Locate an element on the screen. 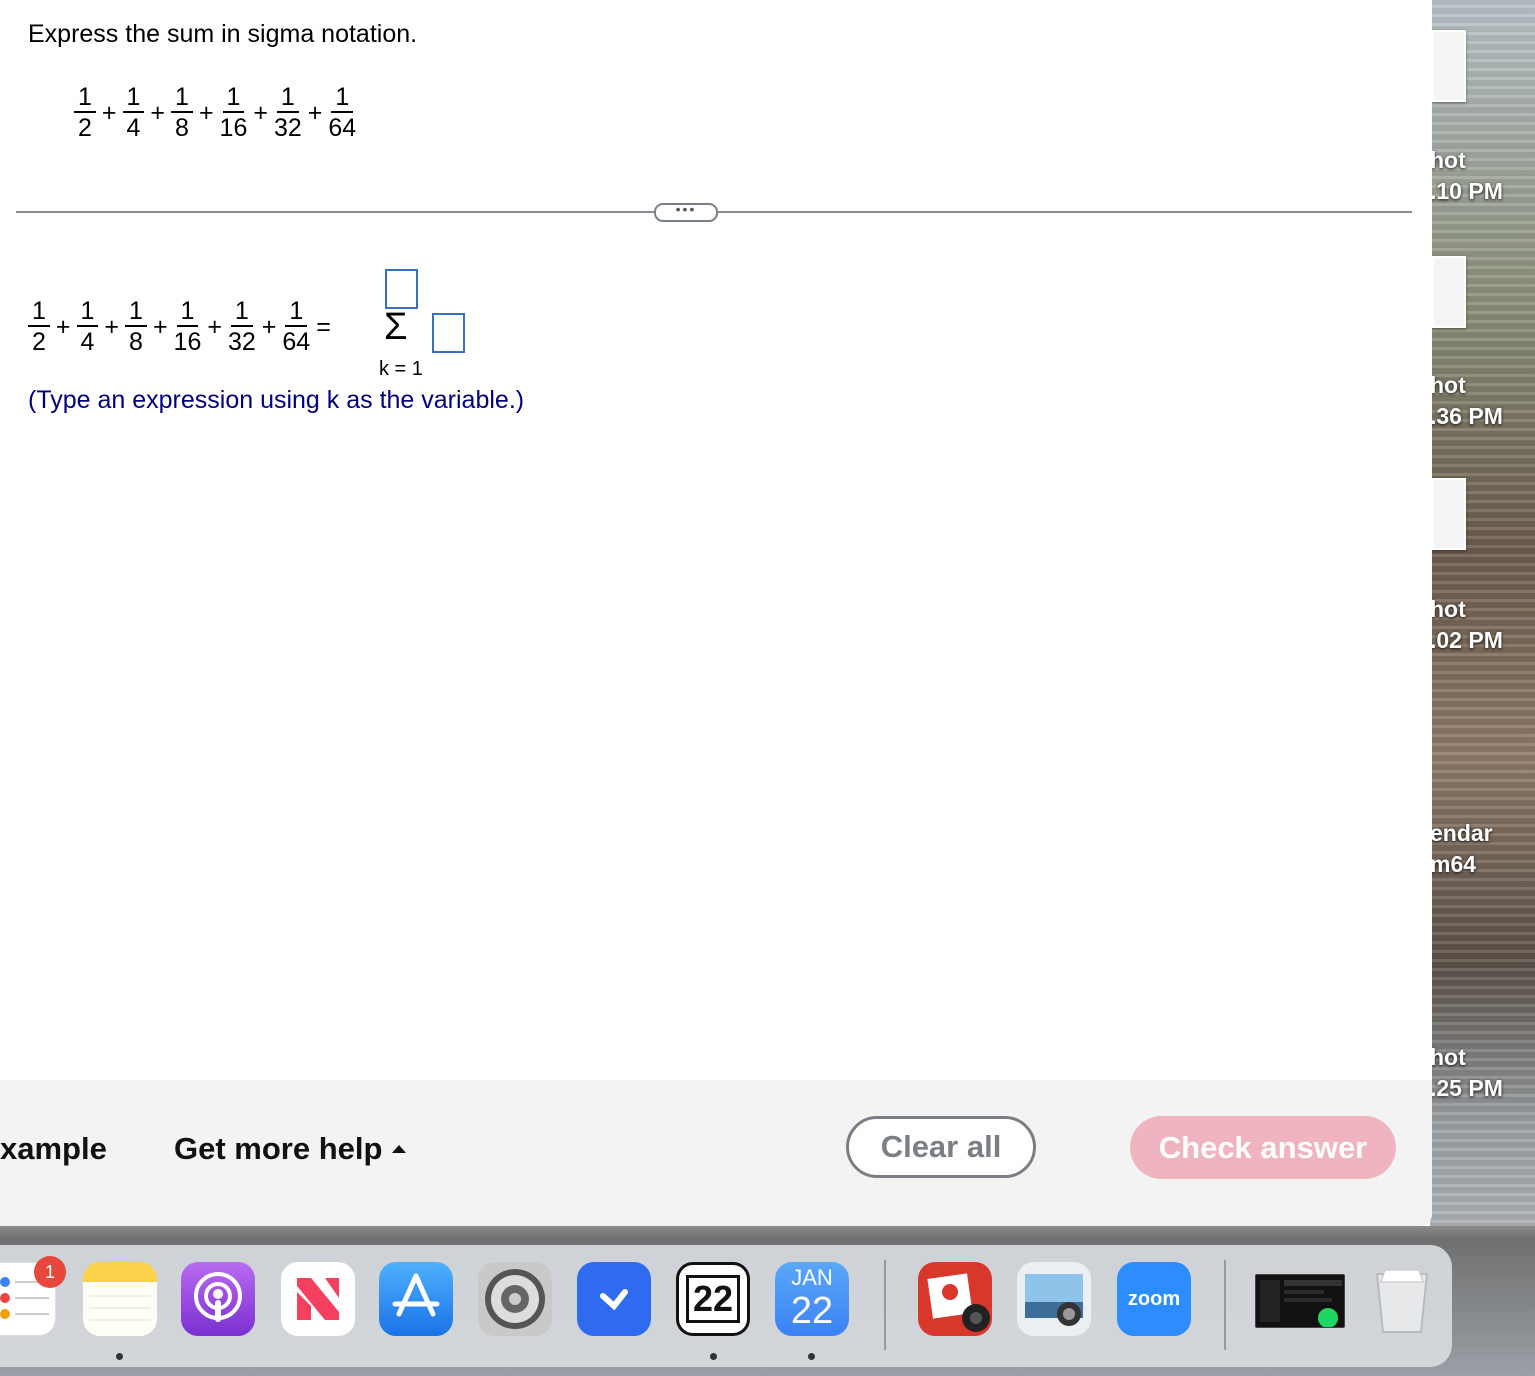  sigma-symbol: Σ is located at coordinates (396, 327).